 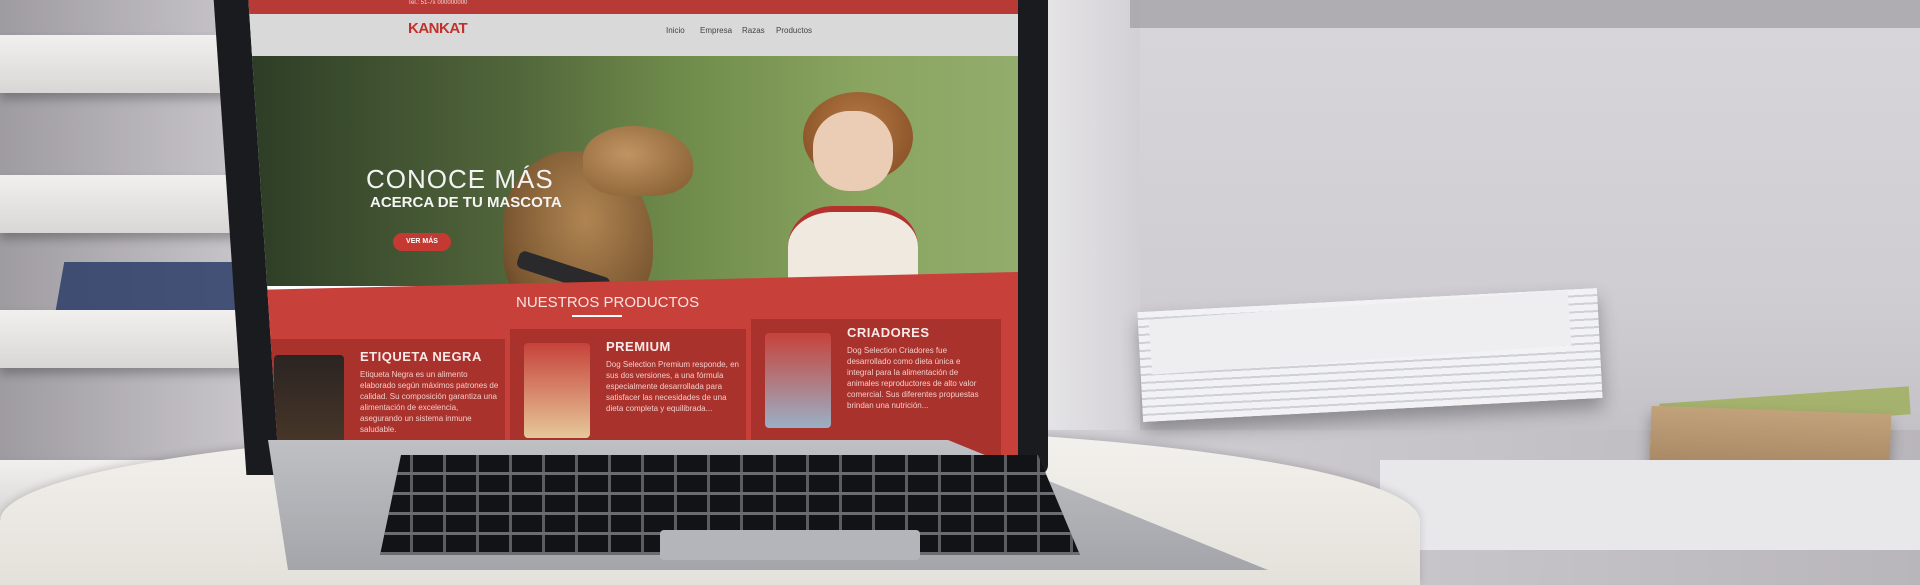 What do you see at coordinates (1650, 505) in the screenshot?
I see `background-floor` at bounding box center [1650, 505].